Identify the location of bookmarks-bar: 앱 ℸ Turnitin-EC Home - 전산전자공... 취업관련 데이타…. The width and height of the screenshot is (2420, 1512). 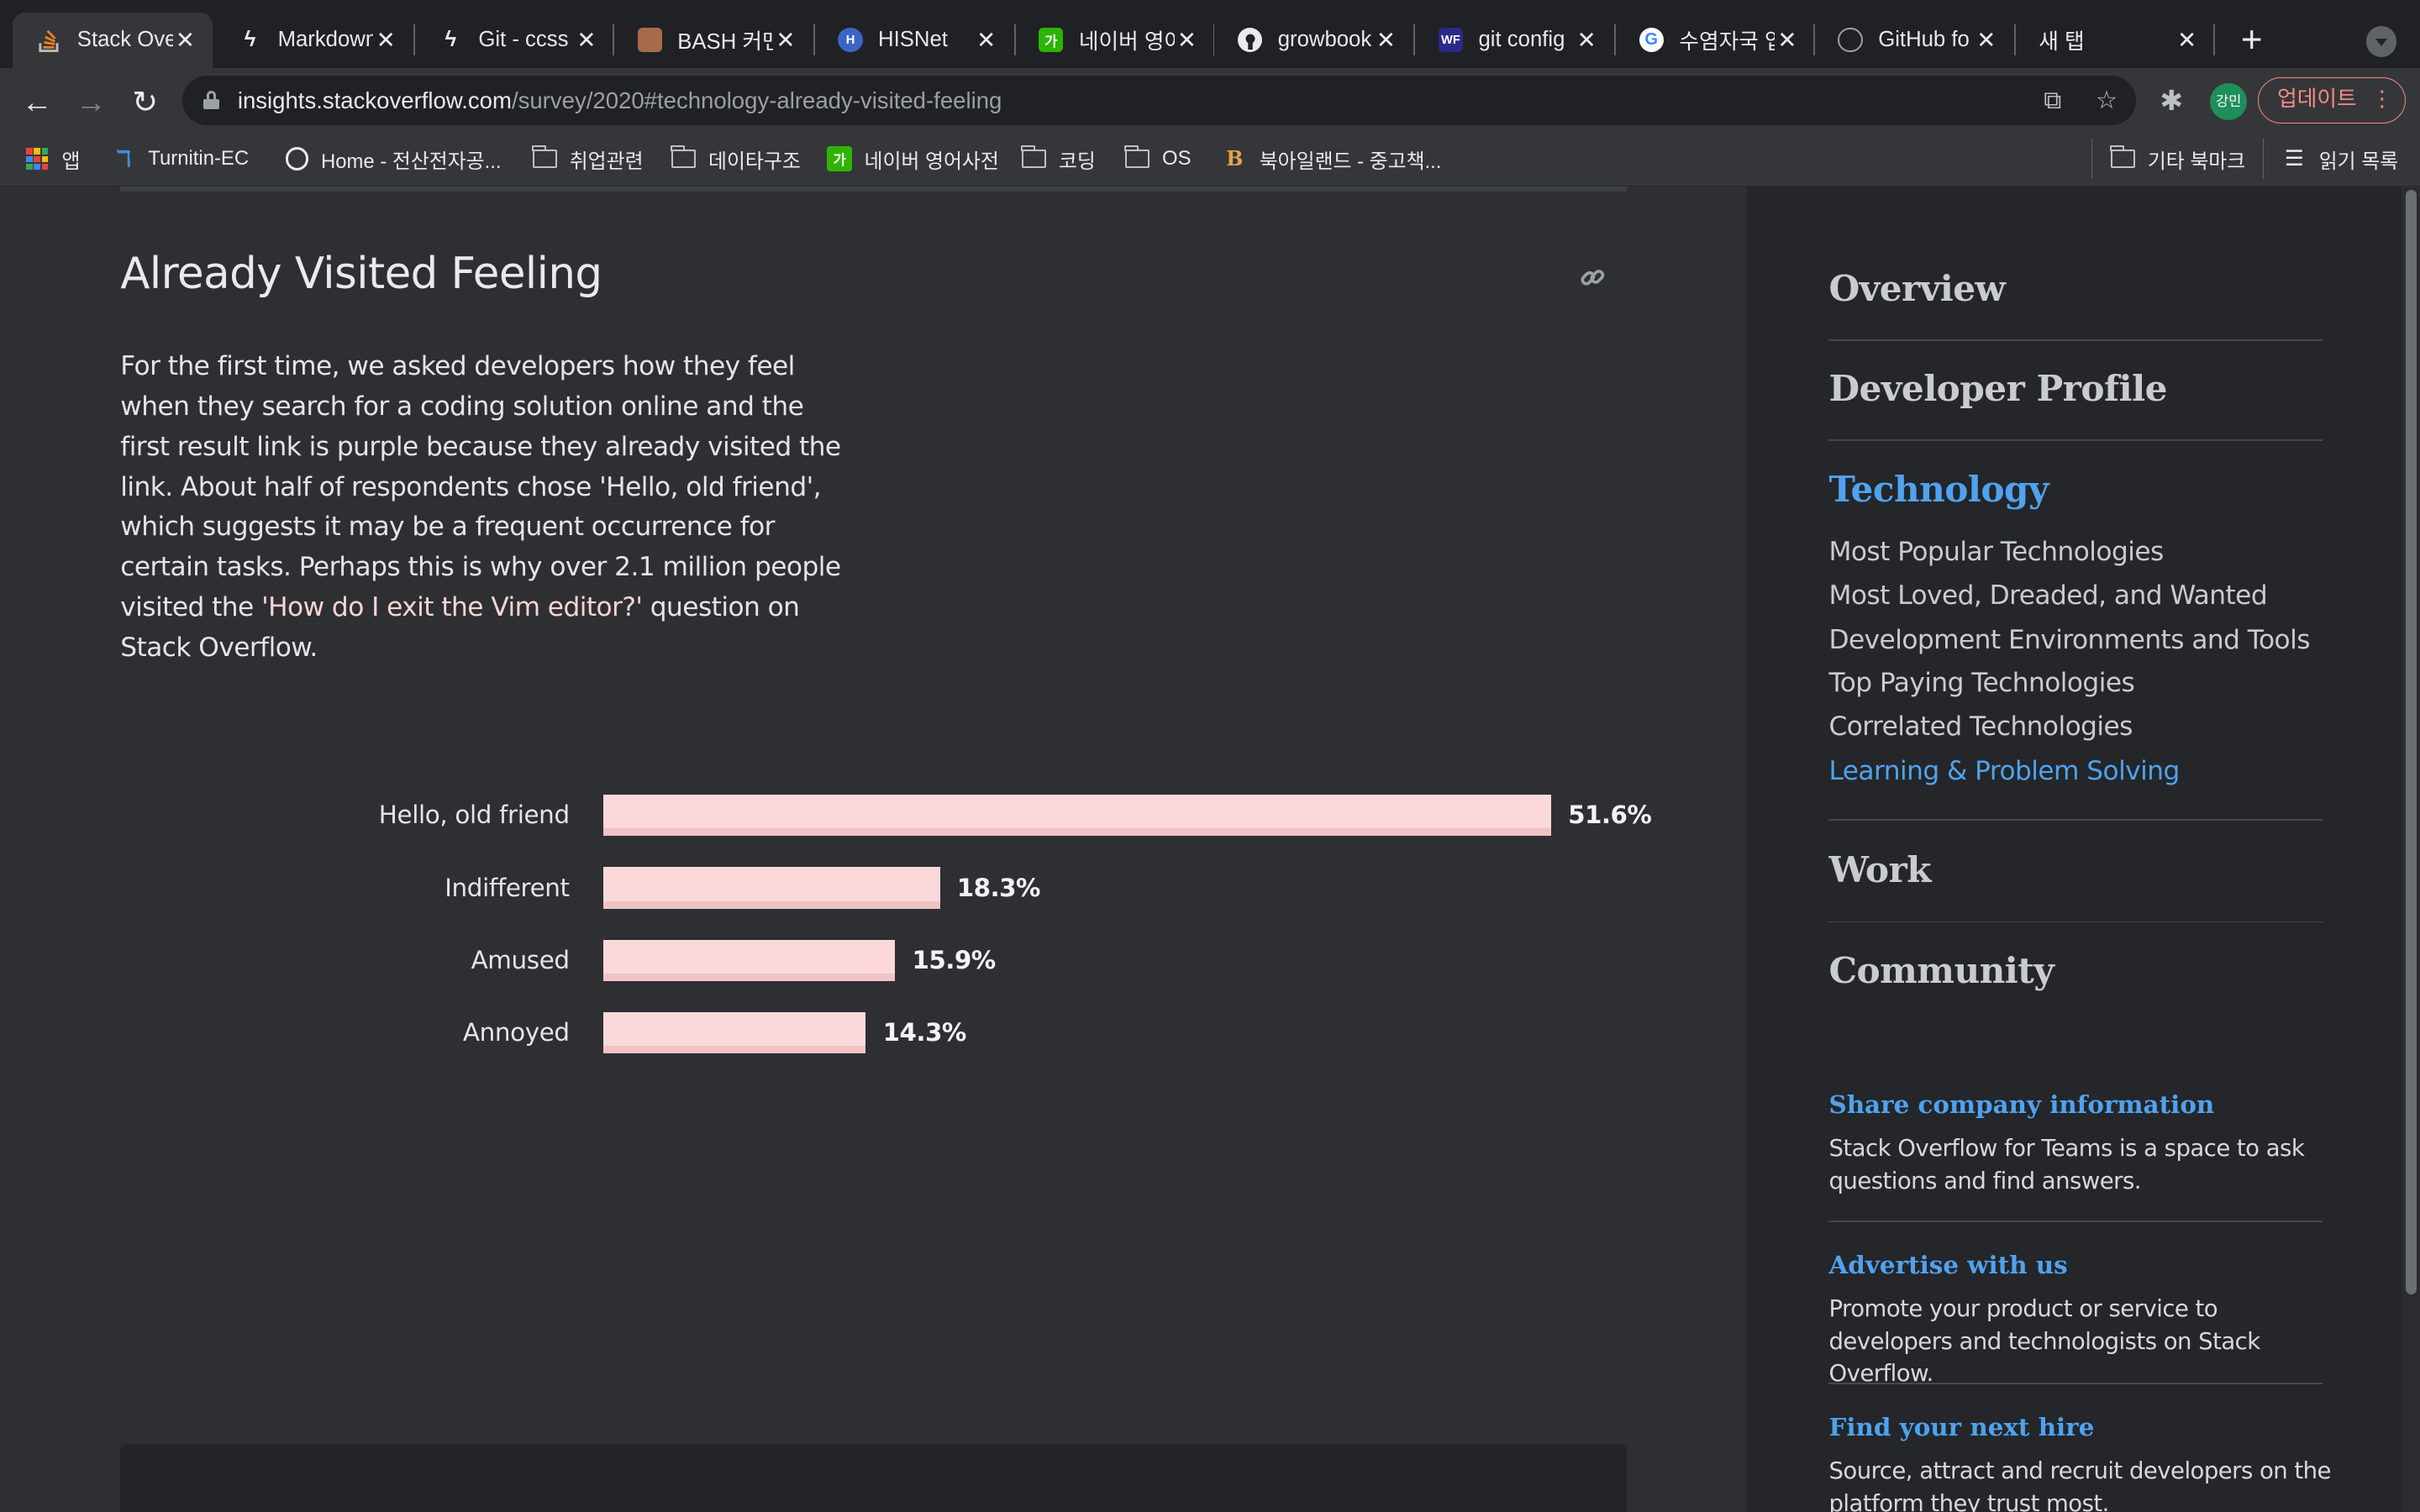
(1210, 159).